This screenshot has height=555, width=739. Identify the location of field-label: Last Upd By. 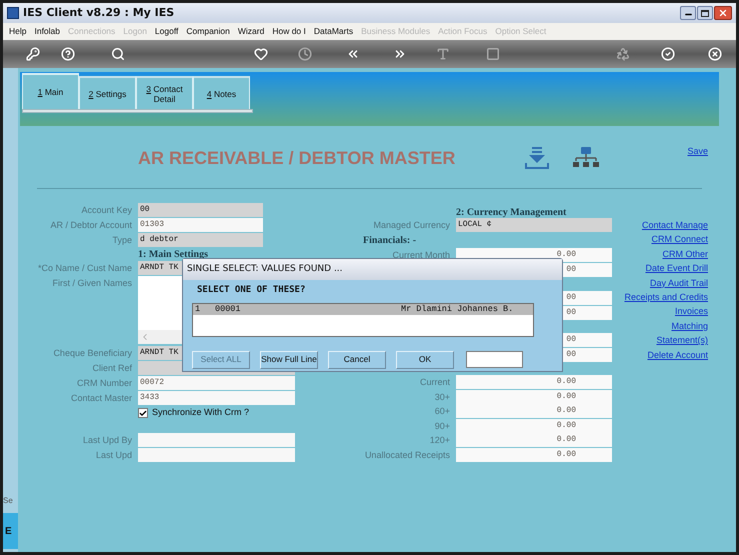
(107, 440).